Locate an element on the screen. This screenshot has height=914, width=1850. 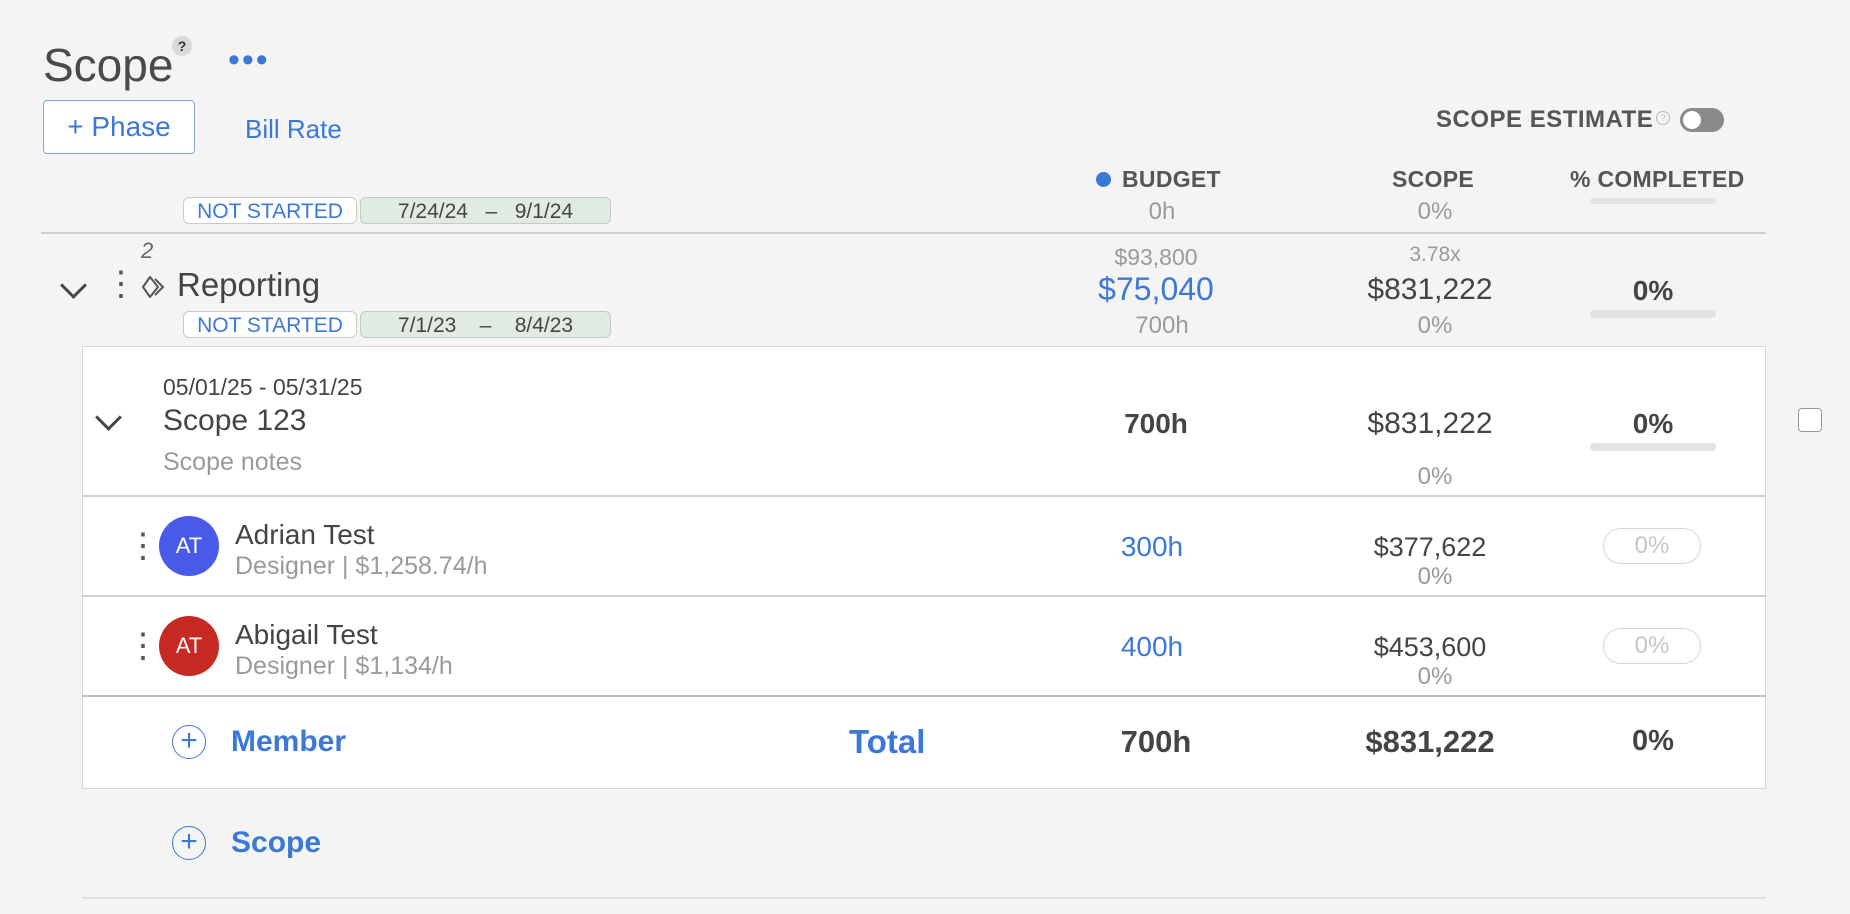
chevron-down-icon is located at coordinates (73, 285).